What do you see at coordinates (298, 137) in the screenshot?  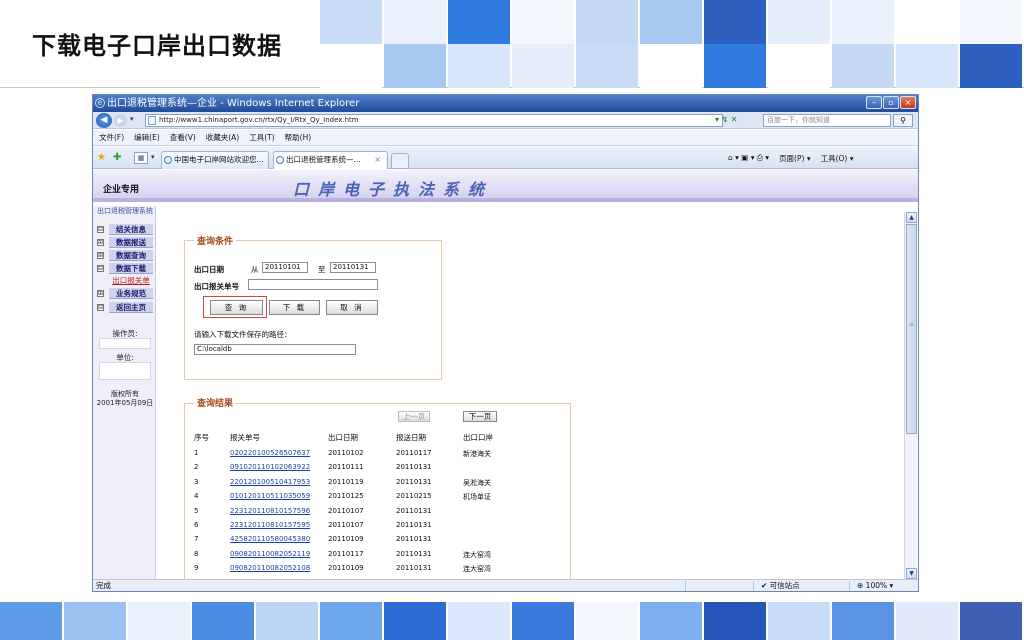 I see `menu-item: 帮助(H)` at bounding box center [298, 137].